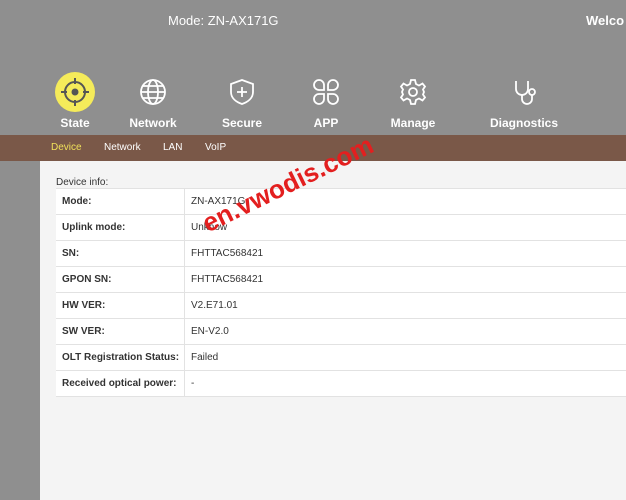  I want to click on row-value: EN-V2.0, so click(405, 331).